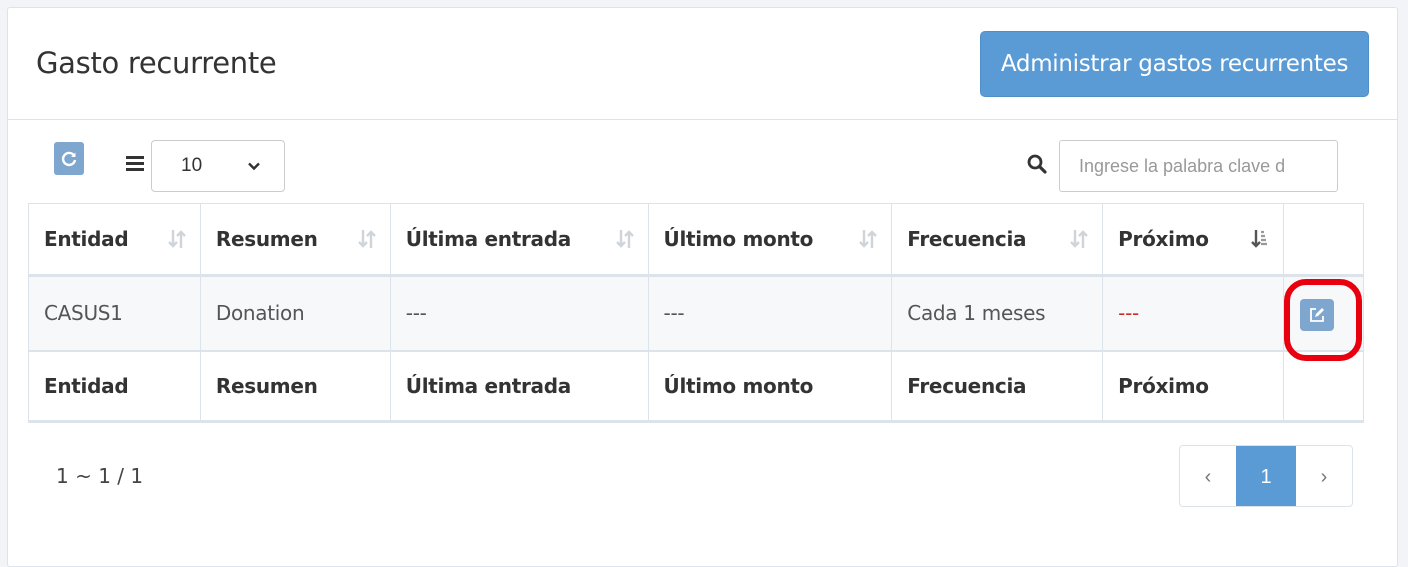 The height and width of the screenshot is (567, 1408). Describe the element at coordinates (1193, 386) in the screenshot. I see `footer-next: Próximo` at that location.